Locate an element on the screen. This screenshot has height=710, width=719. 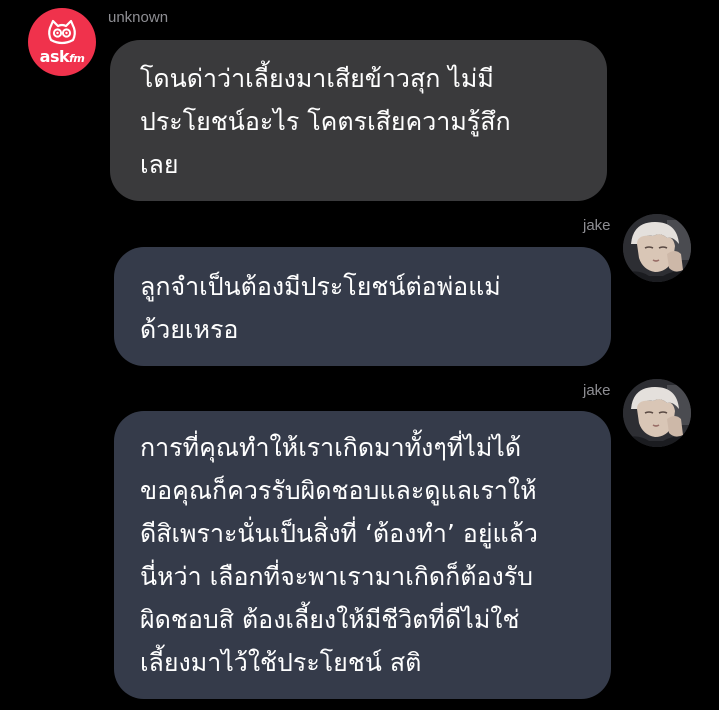
message-line: ลูกจำเป็นต้องมีประโยชน์ต่อพ่อแม่ is located at coordinates (320, 286).